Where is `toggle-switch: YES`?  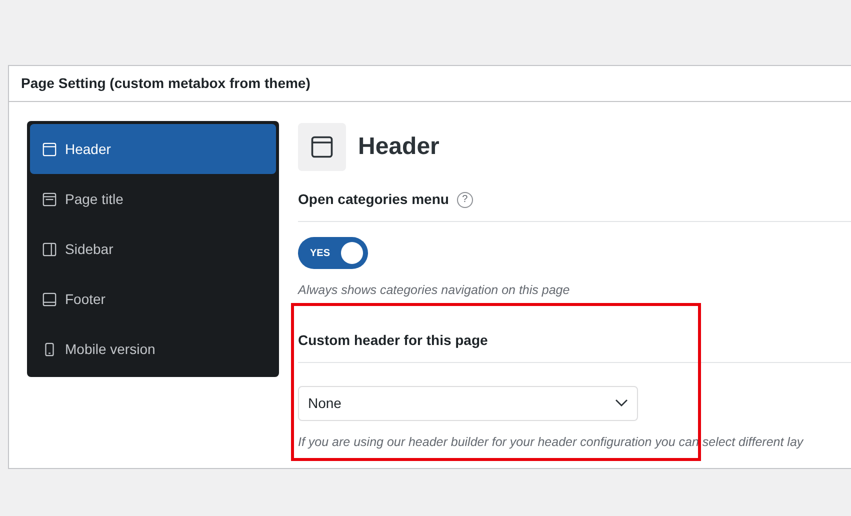 toggle-switch: YES is located at coordinates (333, 253).